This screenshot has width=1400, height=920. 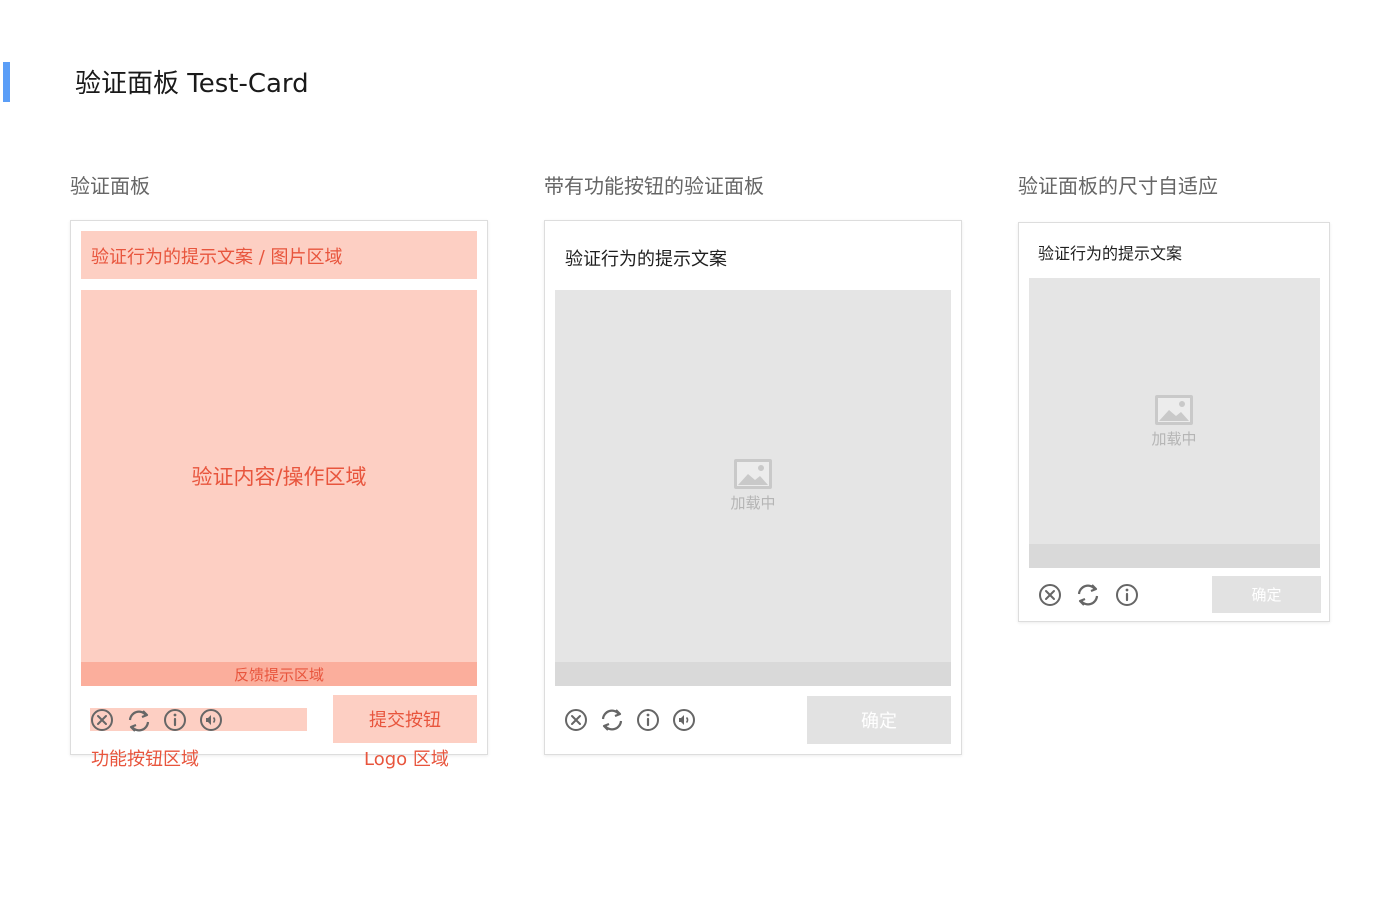 I want to click on content-zone: 验证内容/操作区域, so click(x=279, y=476).